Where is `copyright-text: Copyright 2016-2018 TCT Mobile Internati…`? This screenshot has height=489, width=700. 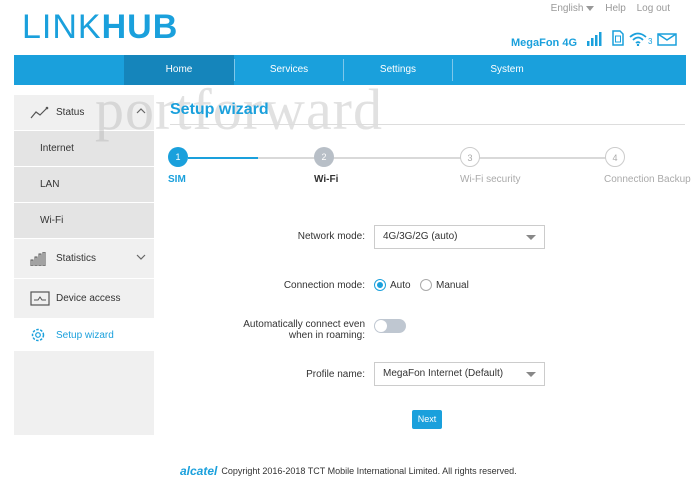
copyright-text: Copyright 2016-2018 TCT Mobile Internati… is located at coordinates (369, 471).